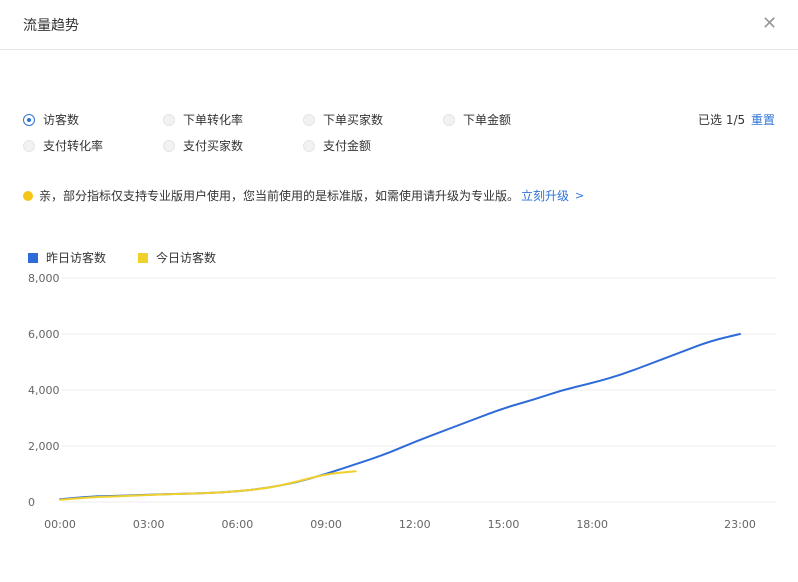 This screenshot has width=798, height=582. What do you see at coordinates (44, 446) in the screenshot?
I see `y-tick-label: 2,000` at bounding box center [44, 446].